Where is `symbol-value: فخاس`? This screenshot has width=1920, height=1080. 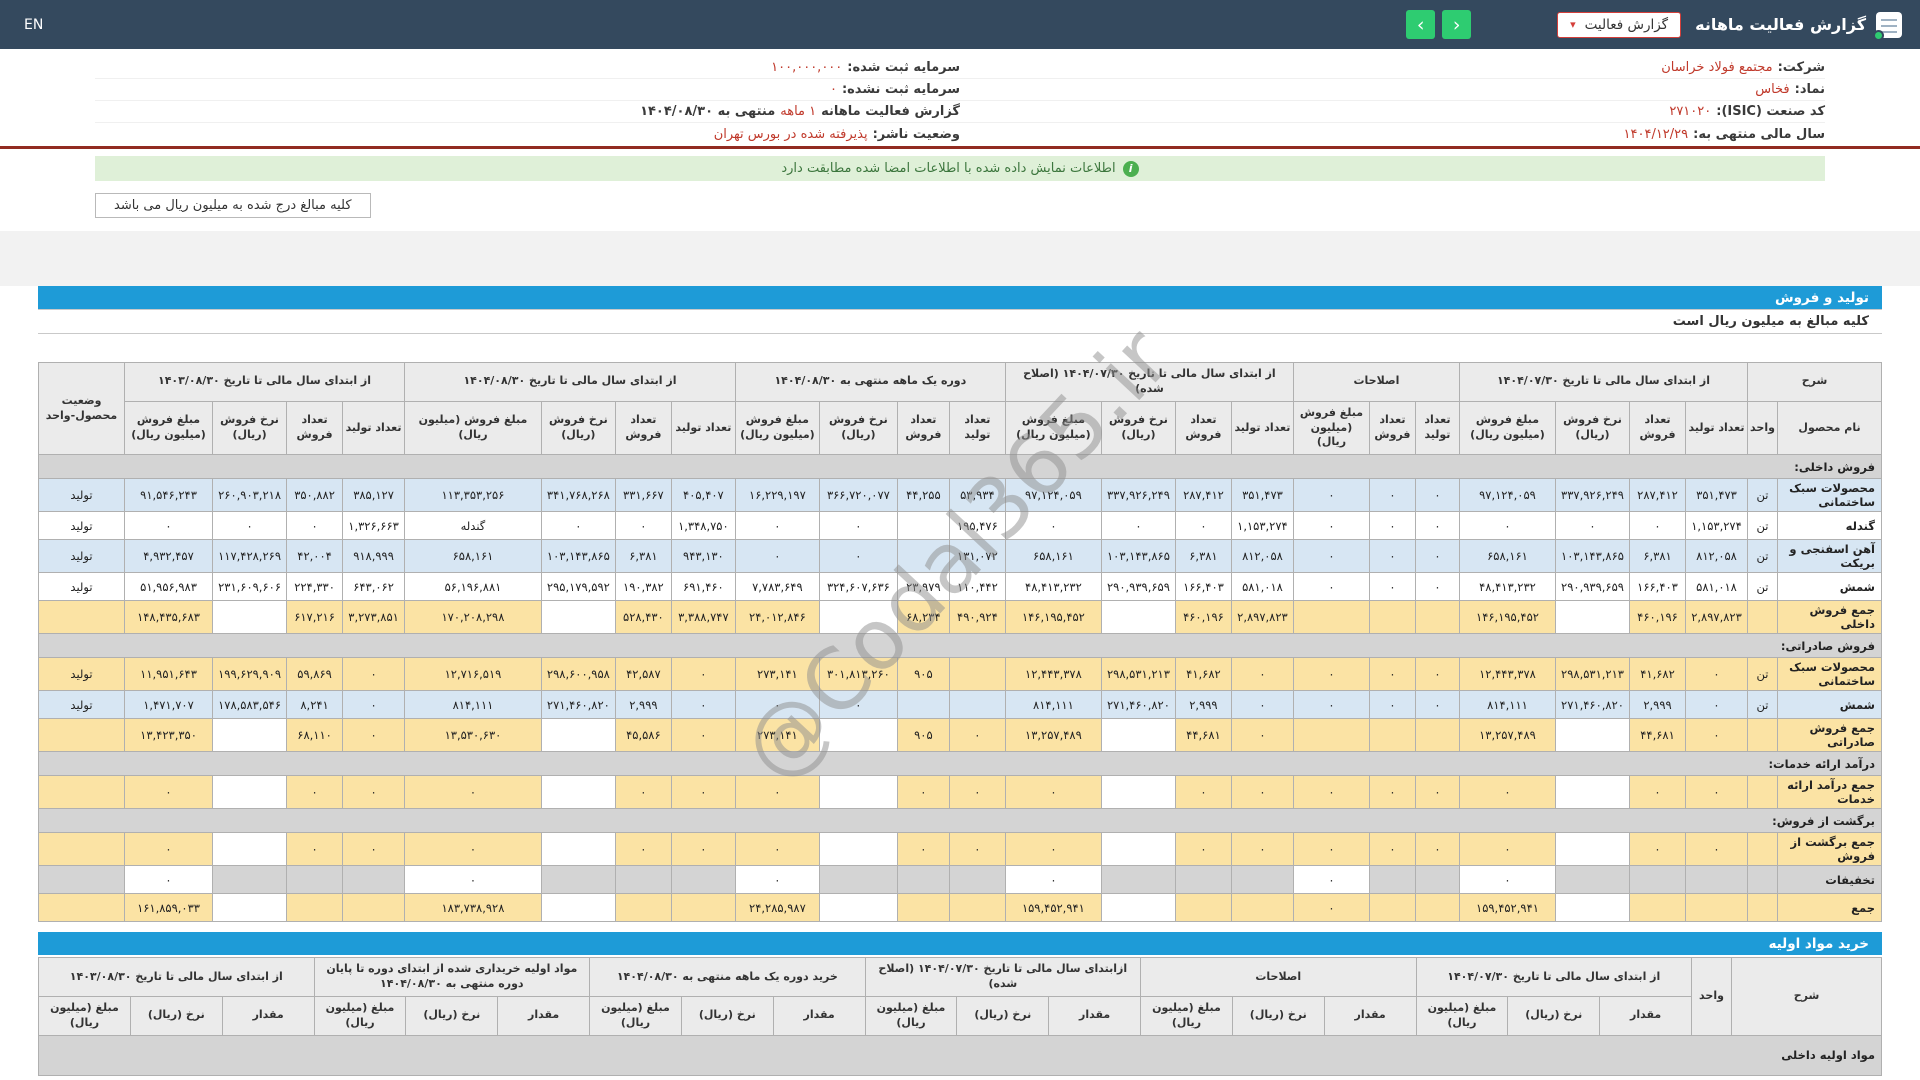
symbol-value: فخاس is located at coordinates (1772, 89).